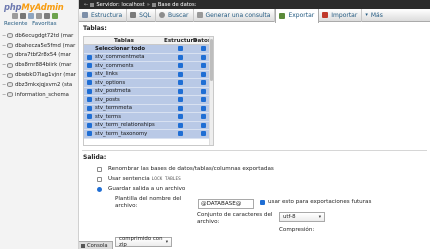 The height and width of the screenshot is (249, 430). Describe the element at coordinates (175, 15) in the screenshot. I see `tab-search: Buscar` at that location.